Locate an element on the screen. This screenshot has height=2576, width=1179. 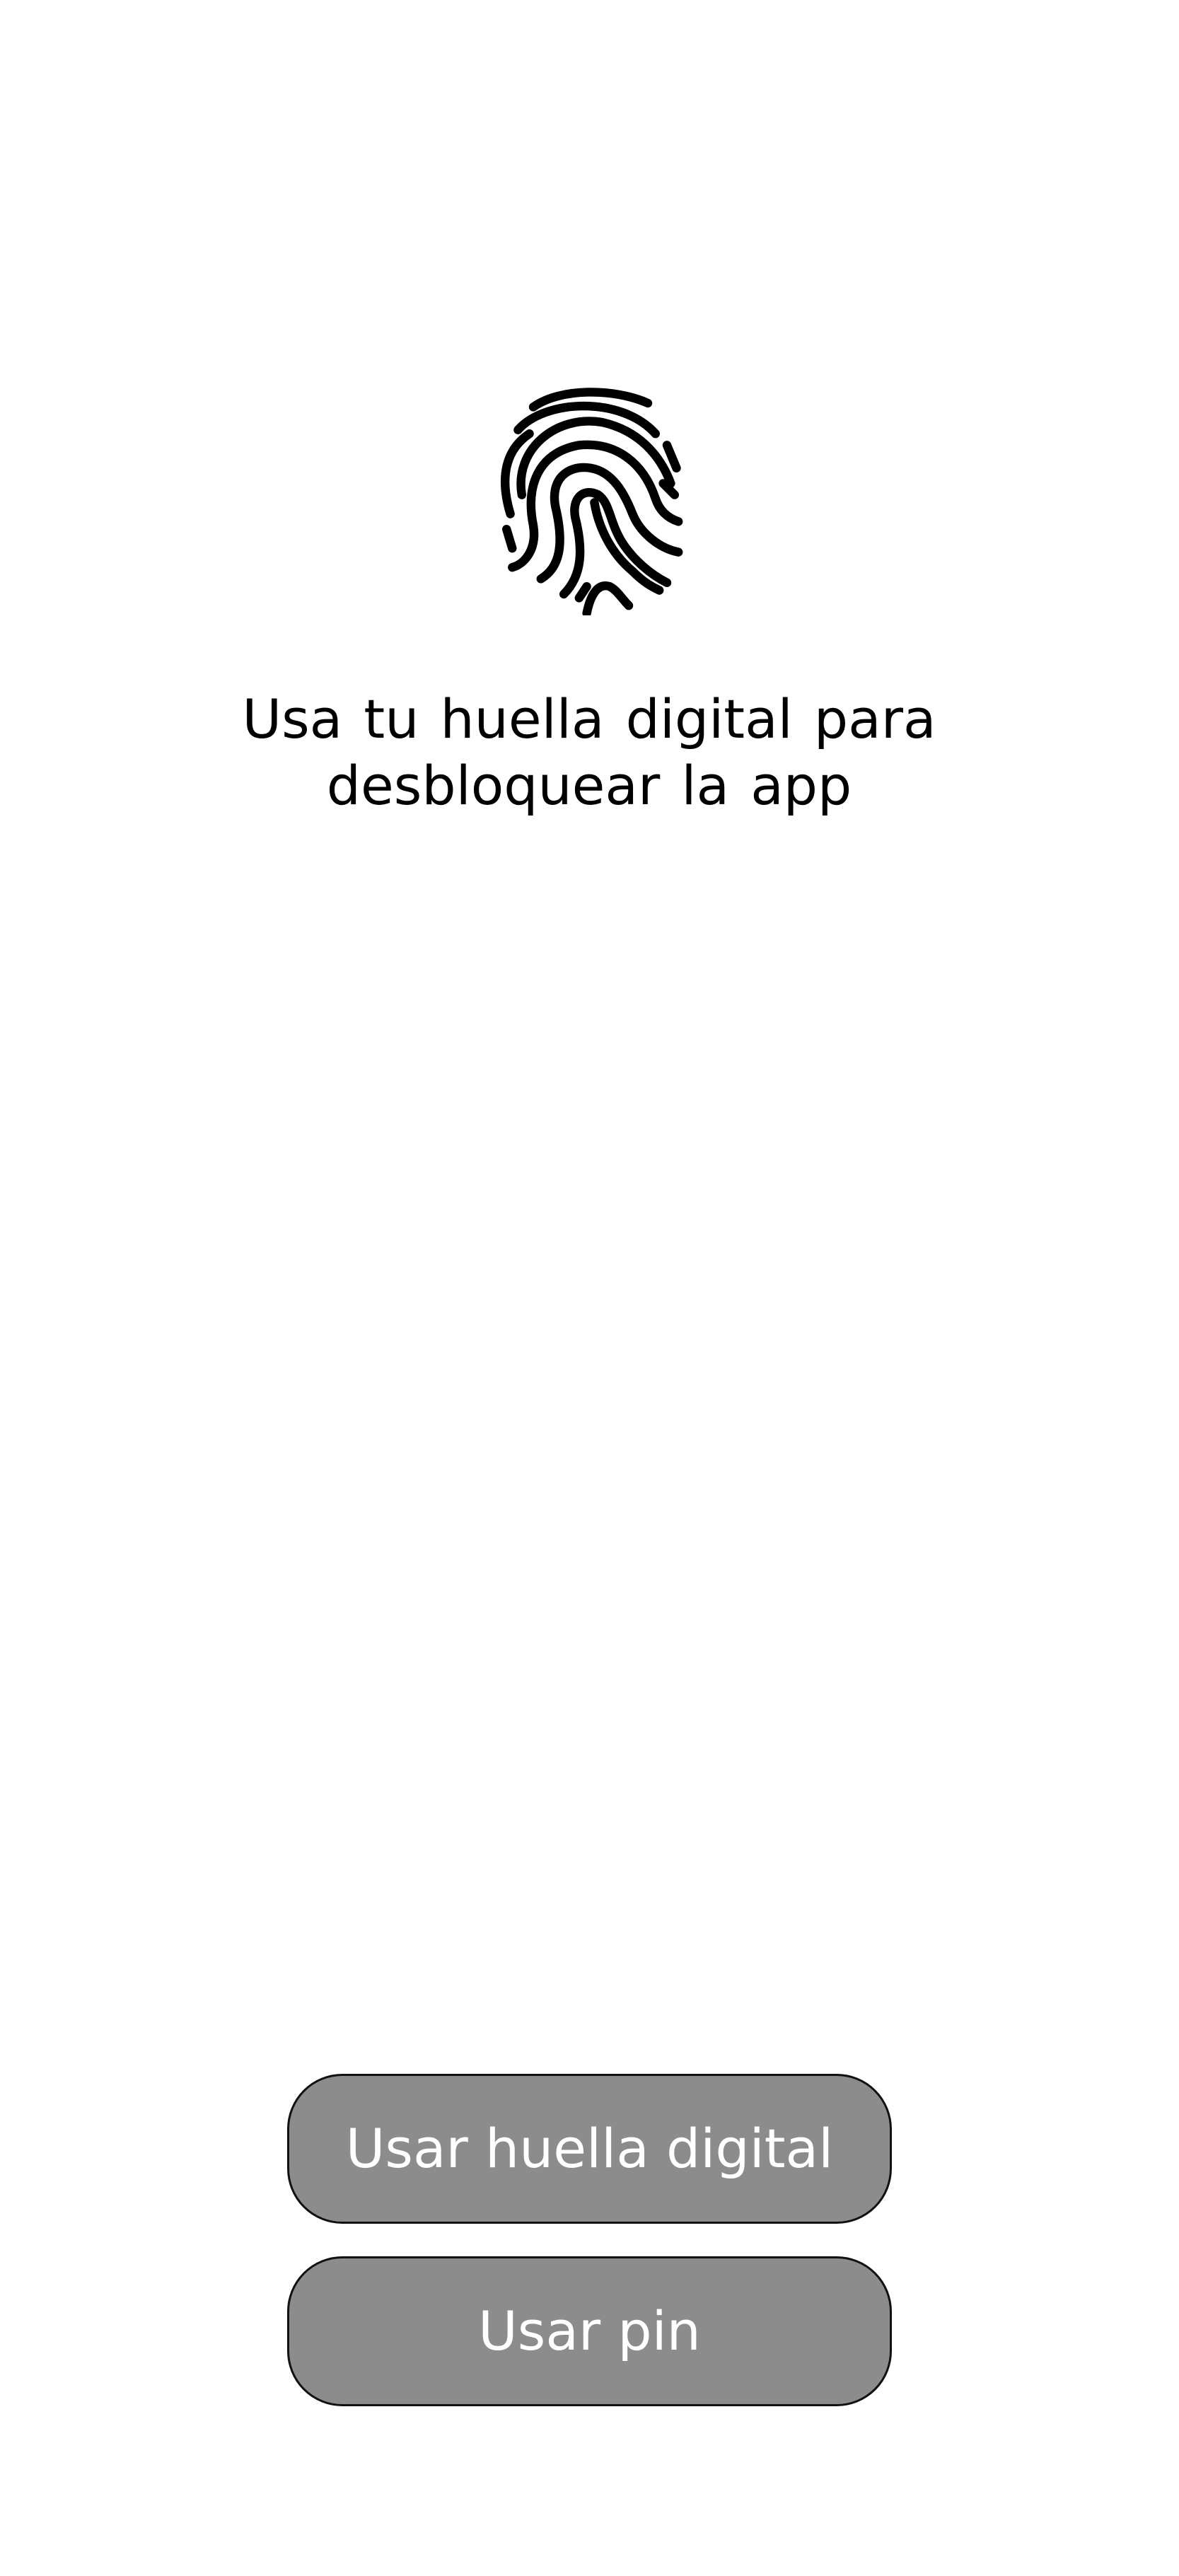
fingerprint-icon is located at coordinates (590, 498).